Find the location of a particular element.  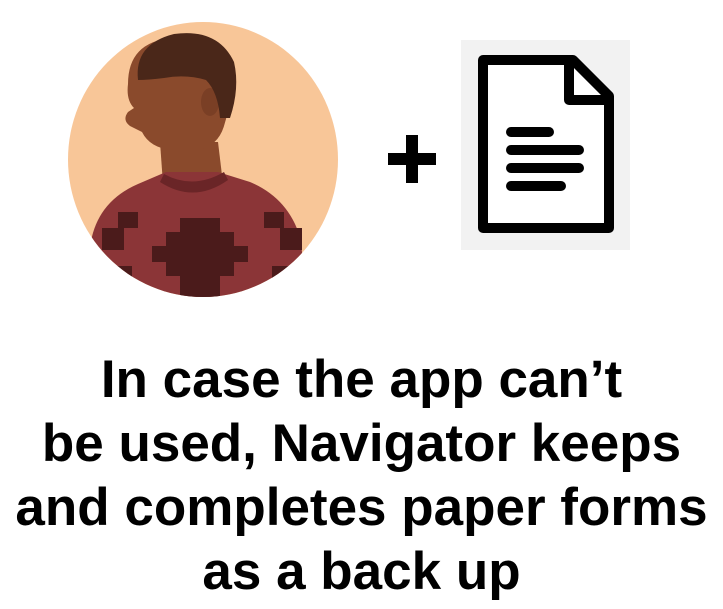

document-tile is located at coordinates (545, 145).